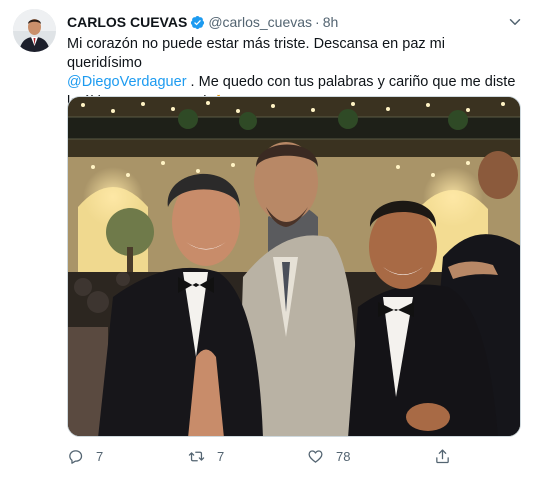 This screenshot has width=538, height=478. Describe the element at coordinates (76, 457) in the screenshot. I see `reply-icon` at that location.